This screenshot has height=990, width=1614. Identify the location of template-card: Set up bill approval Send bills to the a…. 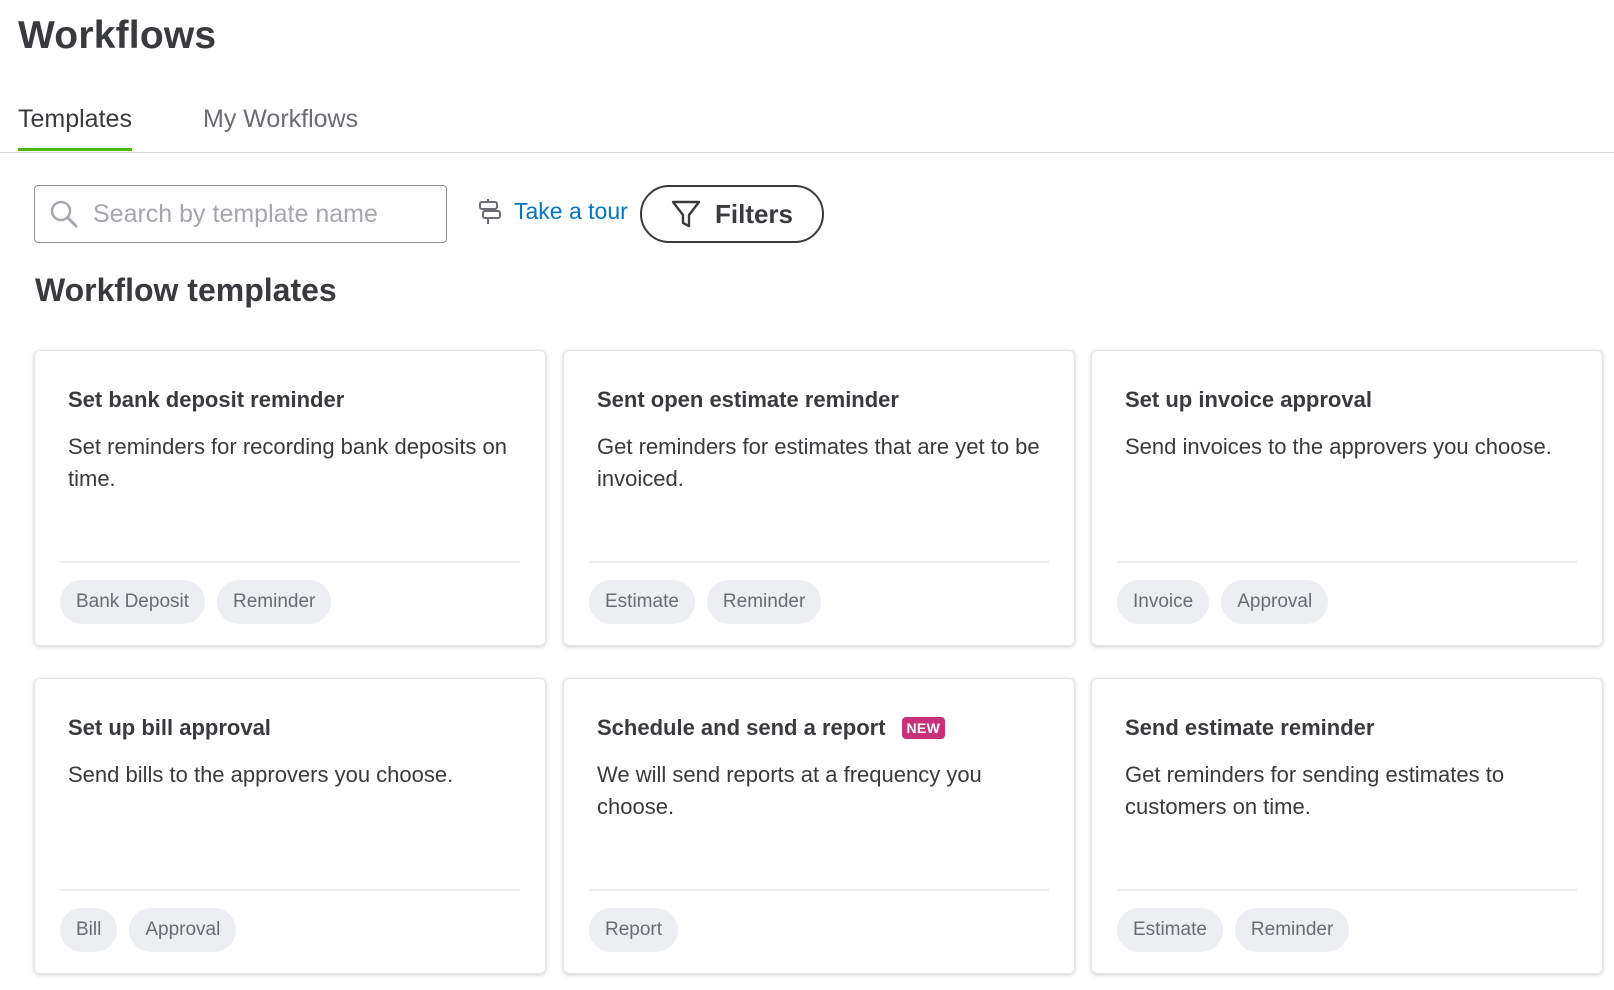
(290, 826).